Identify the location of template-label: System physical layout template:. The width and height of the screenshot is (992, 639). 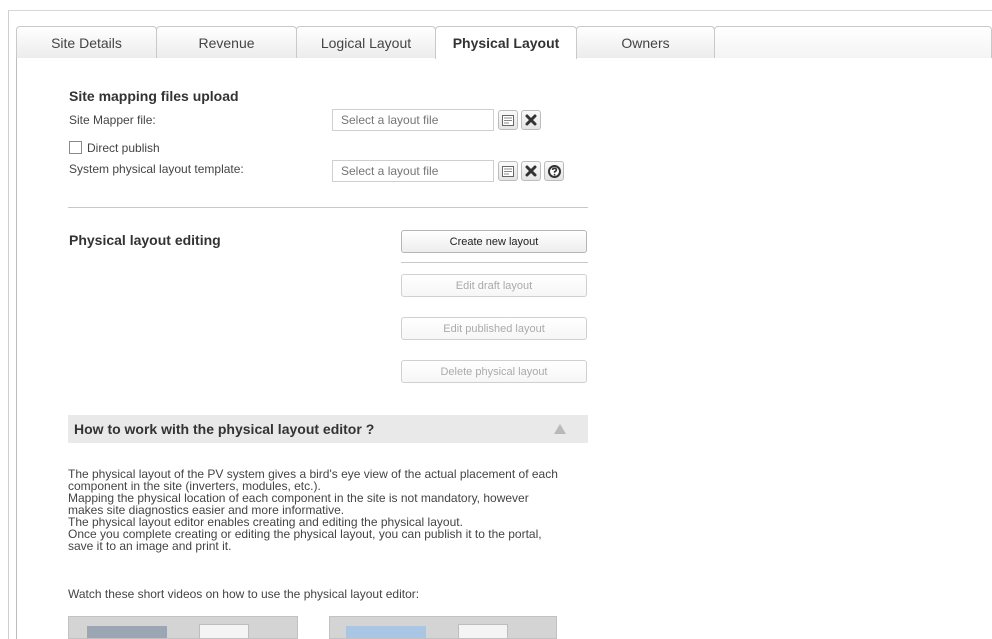
(156, 169).